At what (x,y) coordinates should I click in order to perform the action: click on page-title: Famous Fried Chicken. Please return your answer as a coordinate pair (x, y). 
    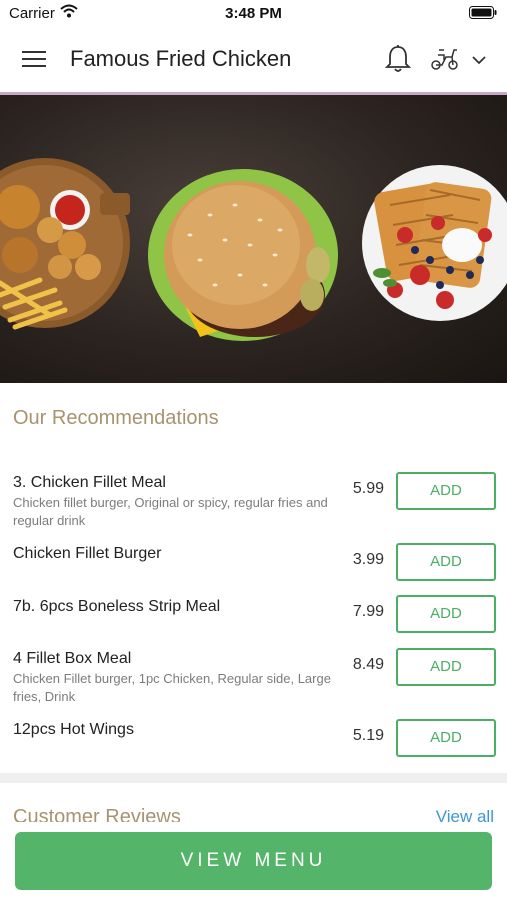
    Looking at the image, I should click on (181, 58).